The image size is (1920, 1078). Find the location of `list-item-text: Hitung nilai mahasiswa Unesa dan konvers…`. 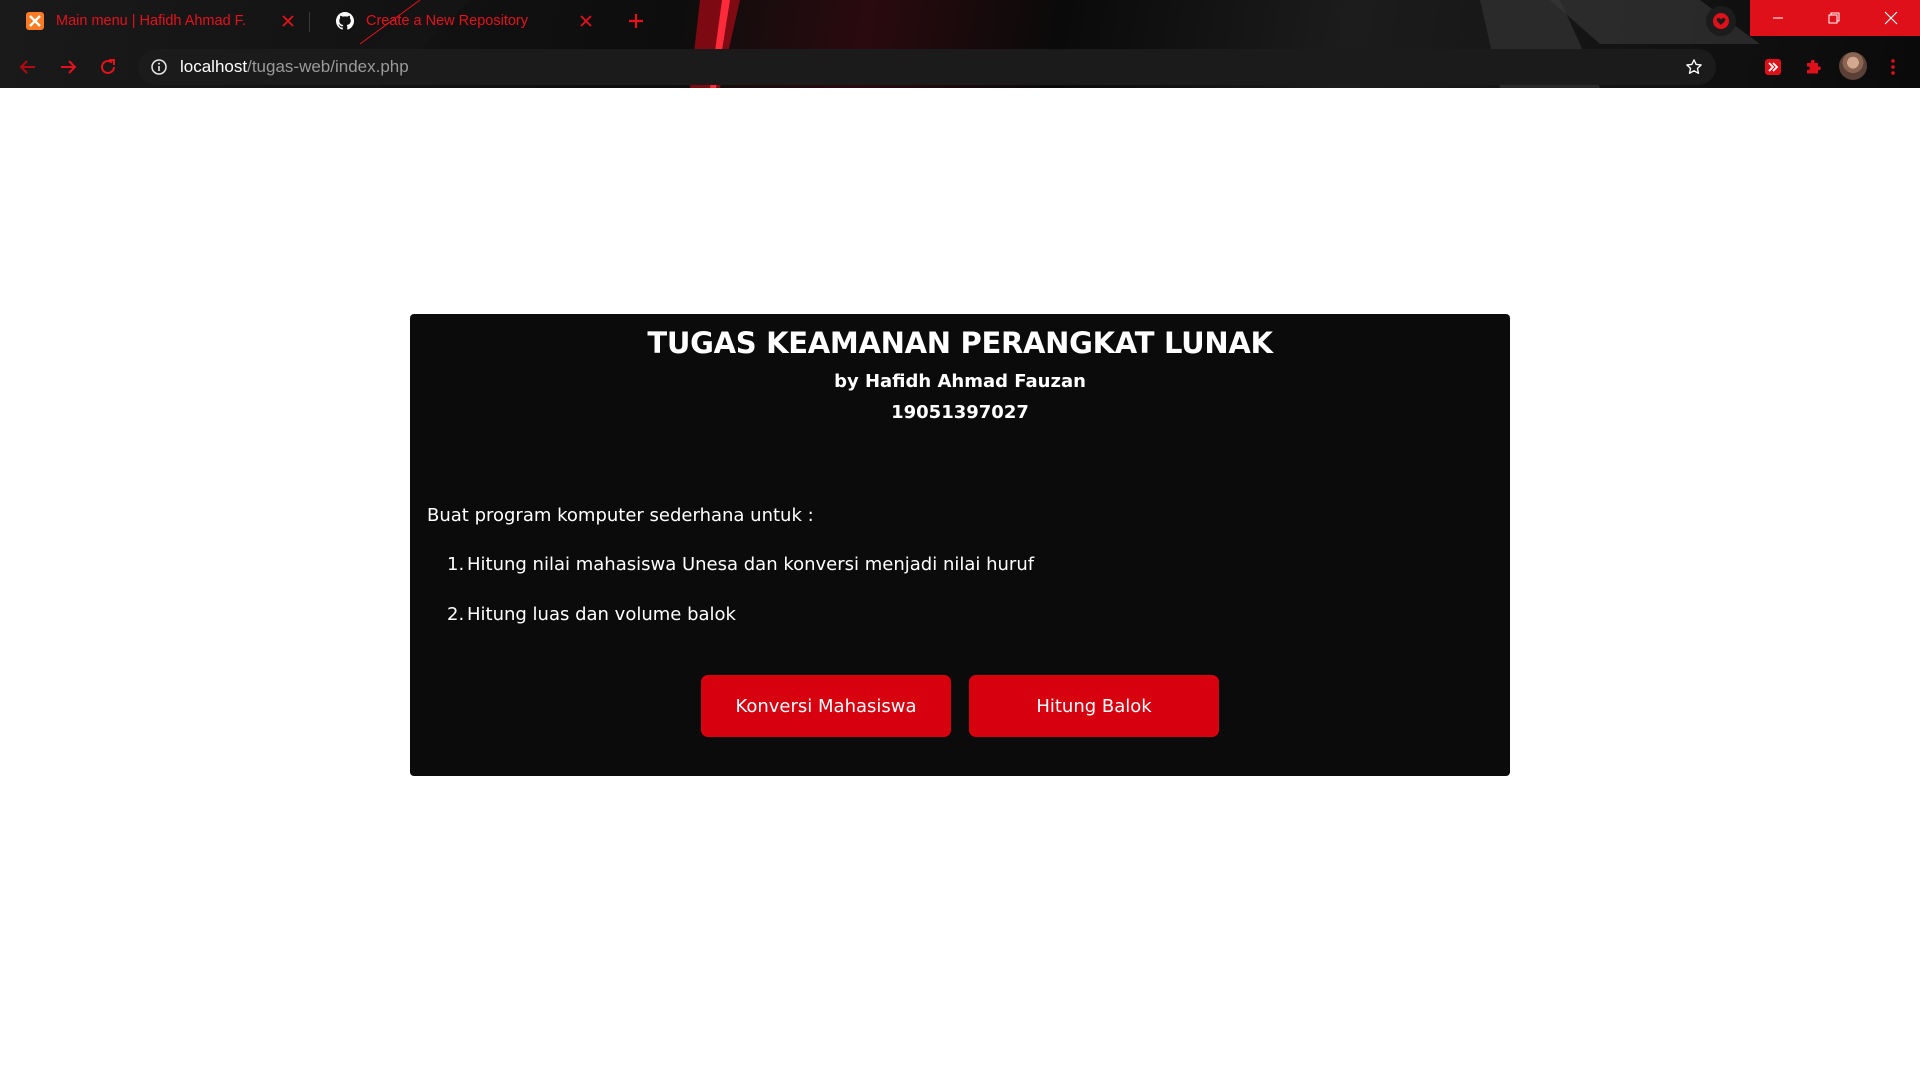

list-item-text: Hitung nilai mahasiswa Unesa dan konvers… is located at coordinates (751, 564).